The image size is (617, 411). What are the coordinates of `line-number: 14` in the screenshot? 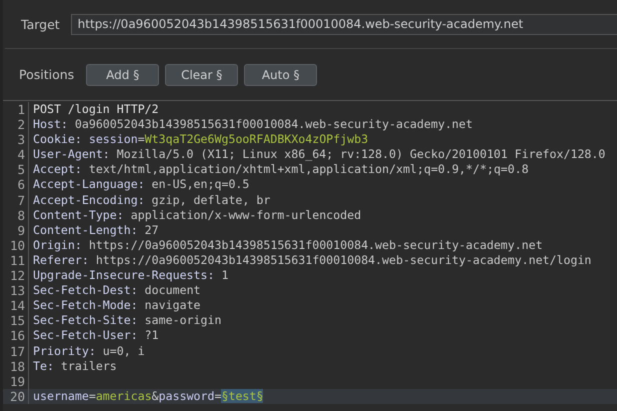 It's located at (16, 306).